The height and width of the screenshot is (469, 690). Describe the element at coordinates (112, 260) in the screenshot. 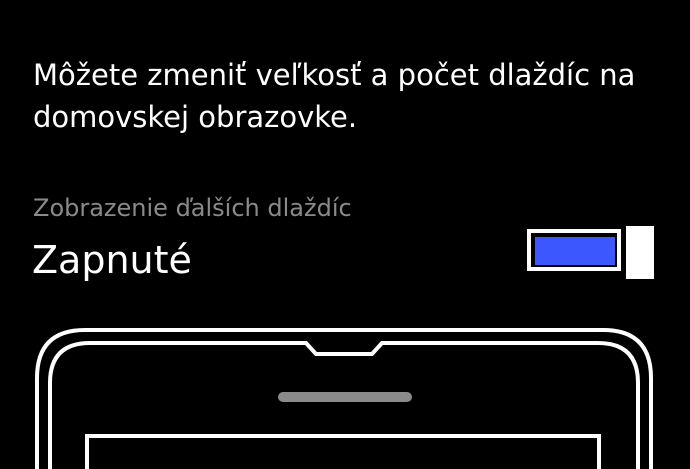

I see `setting-state: Zapnuté` at that location.